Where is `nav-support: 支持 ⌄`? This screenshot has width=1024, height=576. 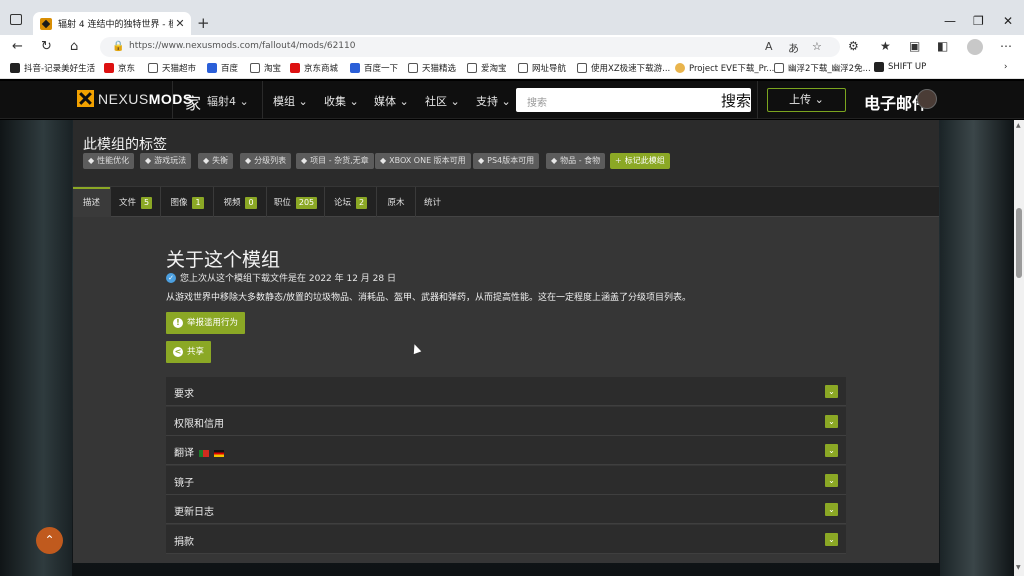
nav-support: 支持 ⌄ is located at coordinates (493, 101).